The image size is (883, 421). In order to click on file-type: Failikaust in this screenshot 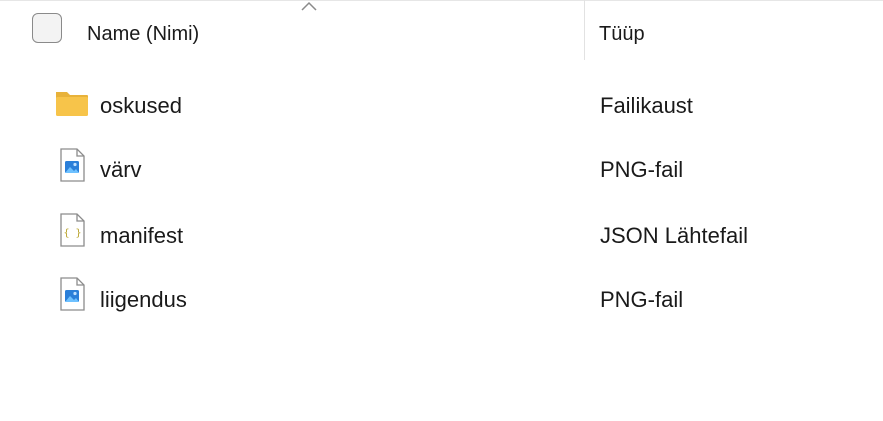, I will do `click(646, 105)`.